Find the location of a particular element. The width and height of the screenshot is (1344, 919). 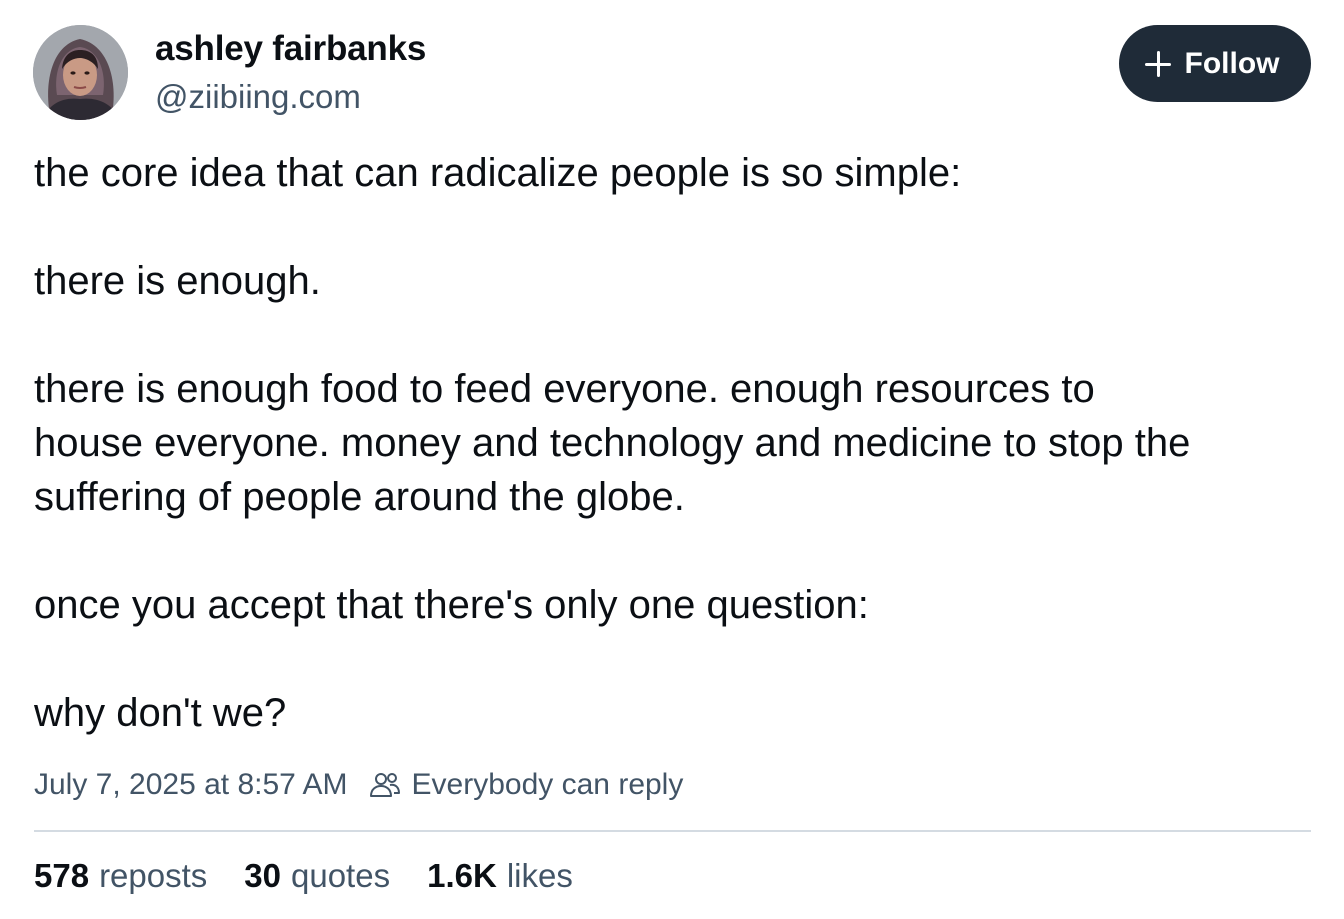

follow-button: Follow is located at coordinates (1215, 63).